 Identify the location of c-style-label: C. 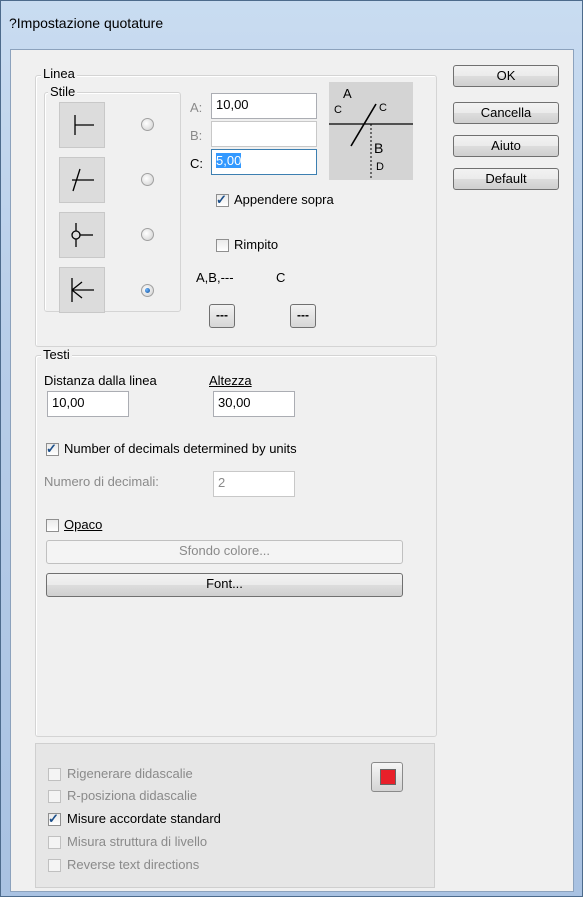
(281, 277).